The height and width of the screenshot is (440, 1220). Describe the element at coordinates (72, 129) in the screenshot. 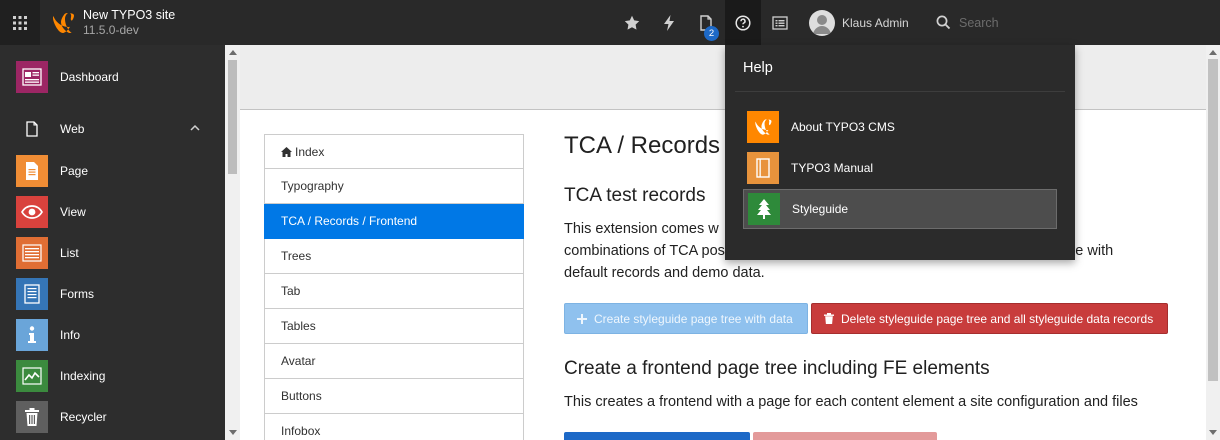

I see `sidebar-group-label: Web` at that location.